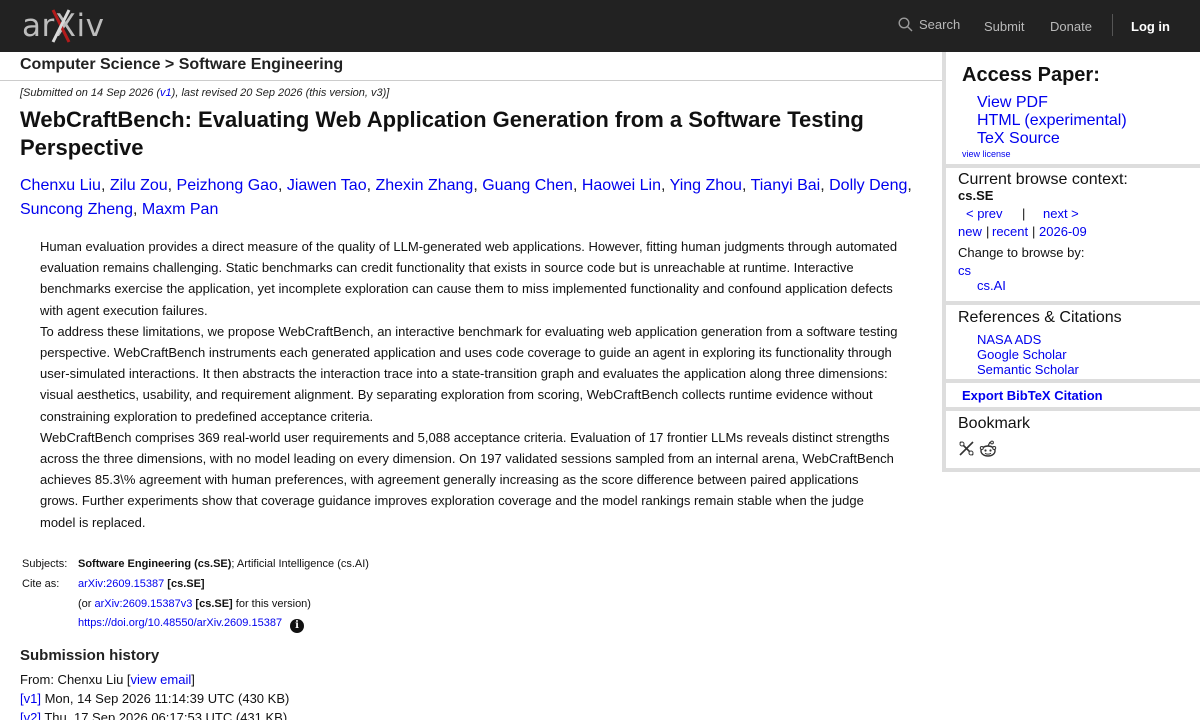  Describe the element at coordinates (977, 449) in the screenshot. I see `bookmark-icons` at that location.